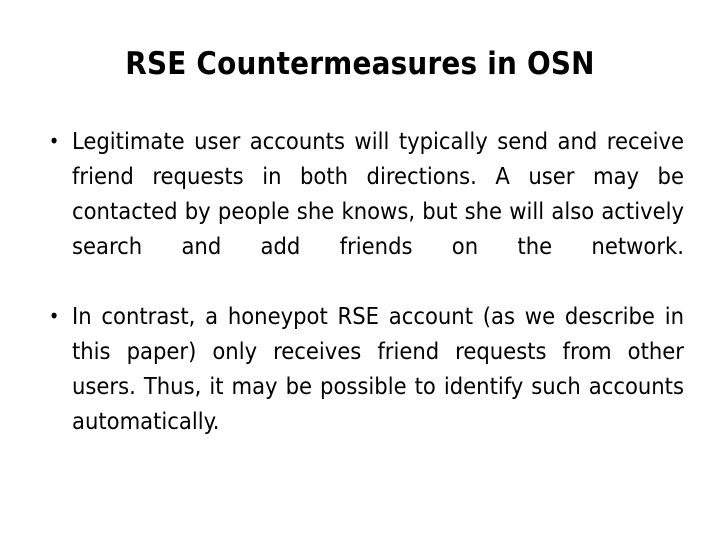  Describe the element at coordinates (360, 64) in the screenshot. I see `page-title: RSE Countermeasures in OSN` at that location.